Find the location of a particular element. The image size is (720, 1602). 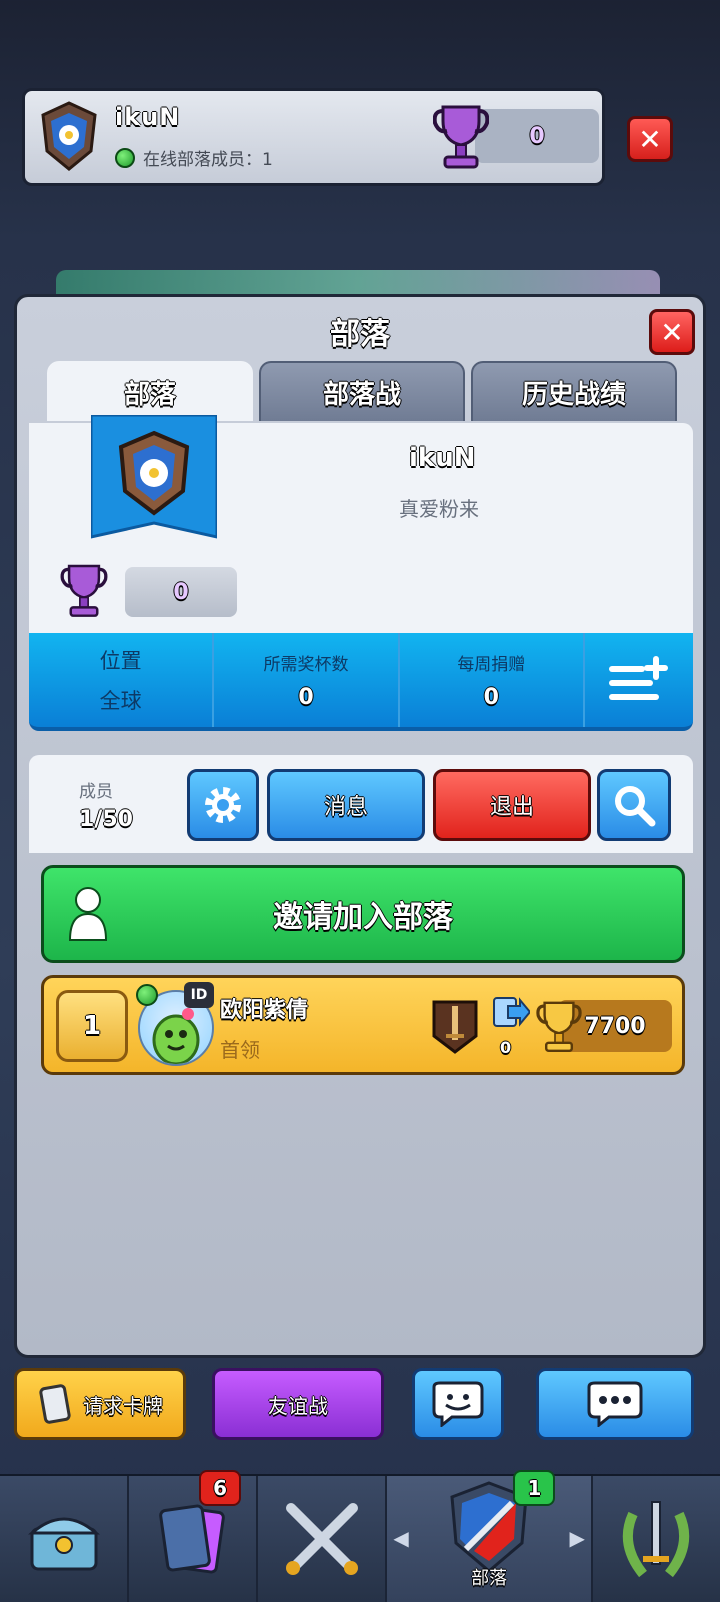

stat-location: 位置 全球 is located at coordinates (122, 680).